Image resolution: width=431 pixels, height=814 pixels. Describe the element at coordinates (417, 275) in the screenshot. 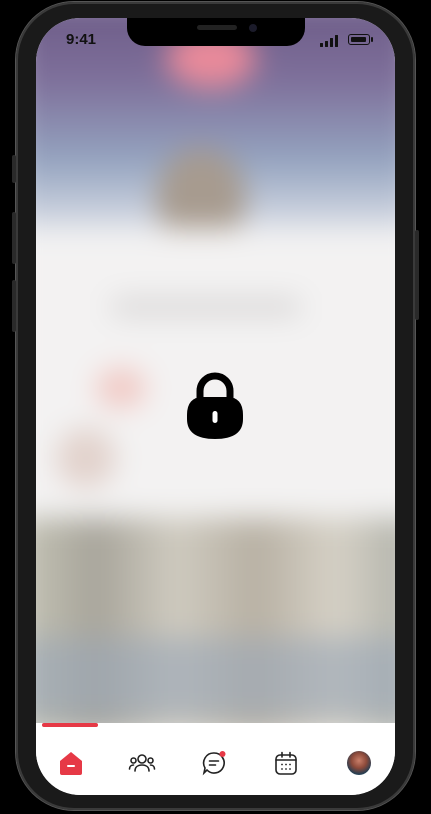

I see `power-button` at that location.